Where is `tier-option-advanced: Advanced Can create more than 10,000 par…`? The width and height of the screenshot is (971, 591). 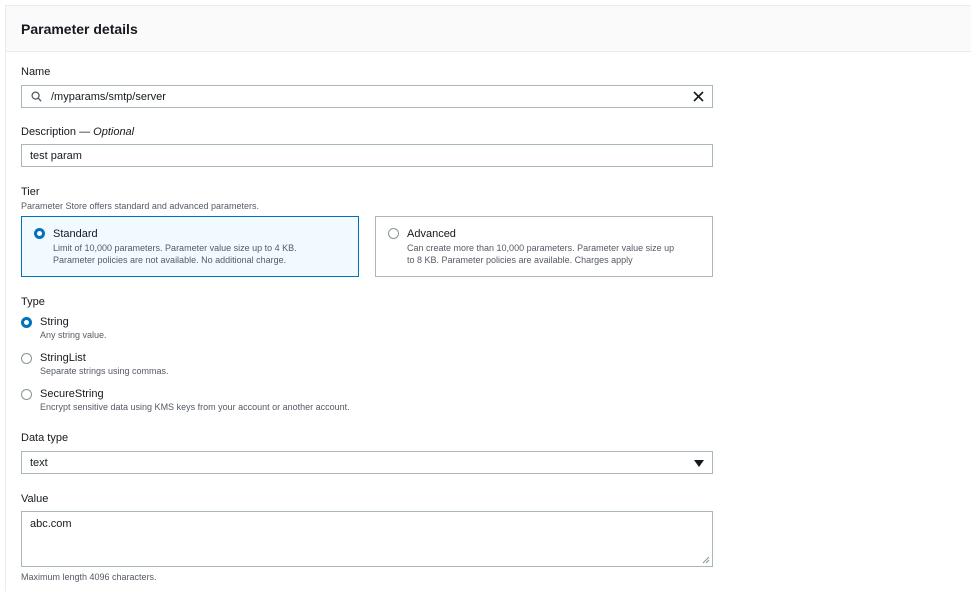 tier-option-advanced: Advanced Can create more than 10,000 par… is located at coordinates (544, 246).